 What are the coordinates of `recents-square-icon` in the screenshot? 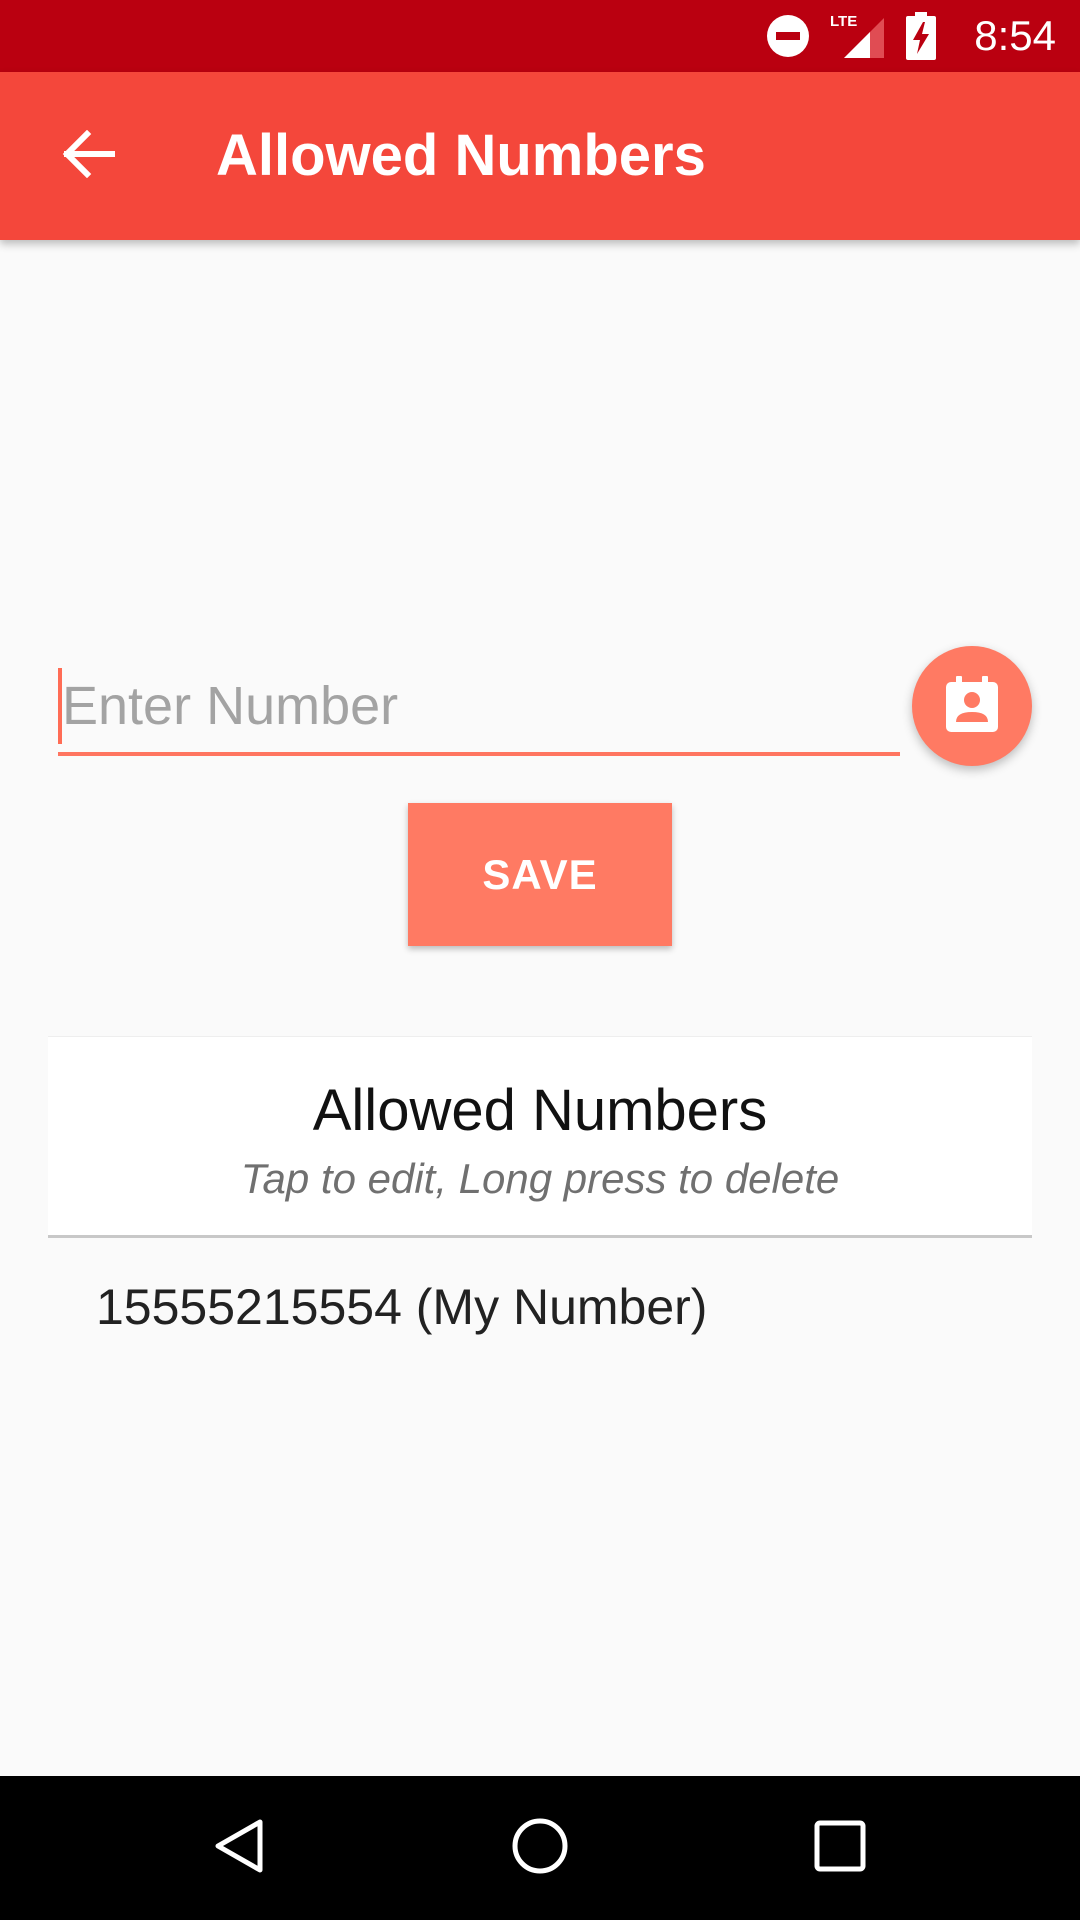 It's located at (840, 1848).